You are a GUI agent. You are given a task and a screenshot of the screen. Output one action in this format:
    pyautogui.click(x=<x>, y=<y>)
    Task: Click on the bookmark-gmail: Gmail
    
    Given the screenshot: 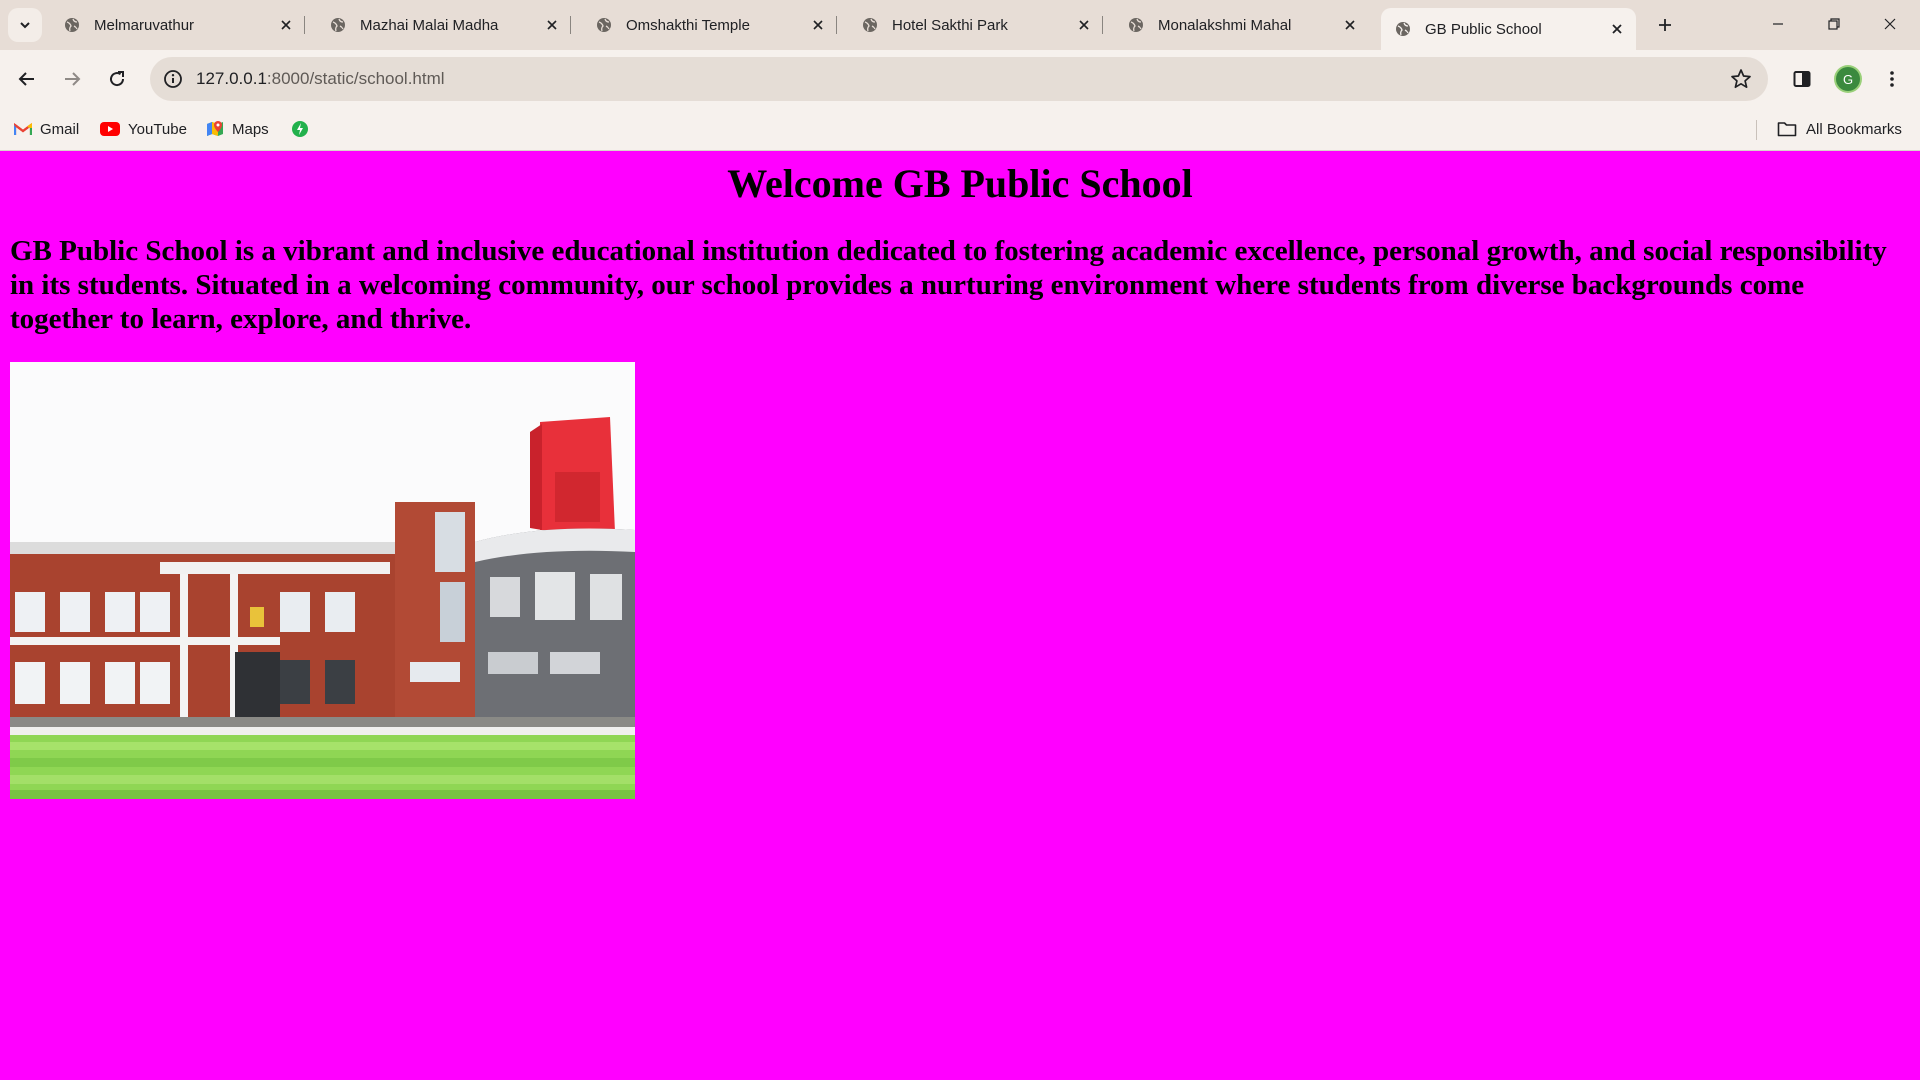 What is the action you would take?
    pyautogui.click(x=46, y=129)
    